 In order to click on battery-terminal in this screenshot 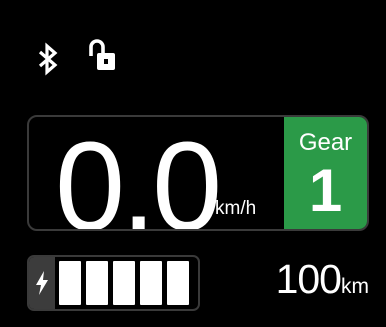, I will do `click(42, 283)`.